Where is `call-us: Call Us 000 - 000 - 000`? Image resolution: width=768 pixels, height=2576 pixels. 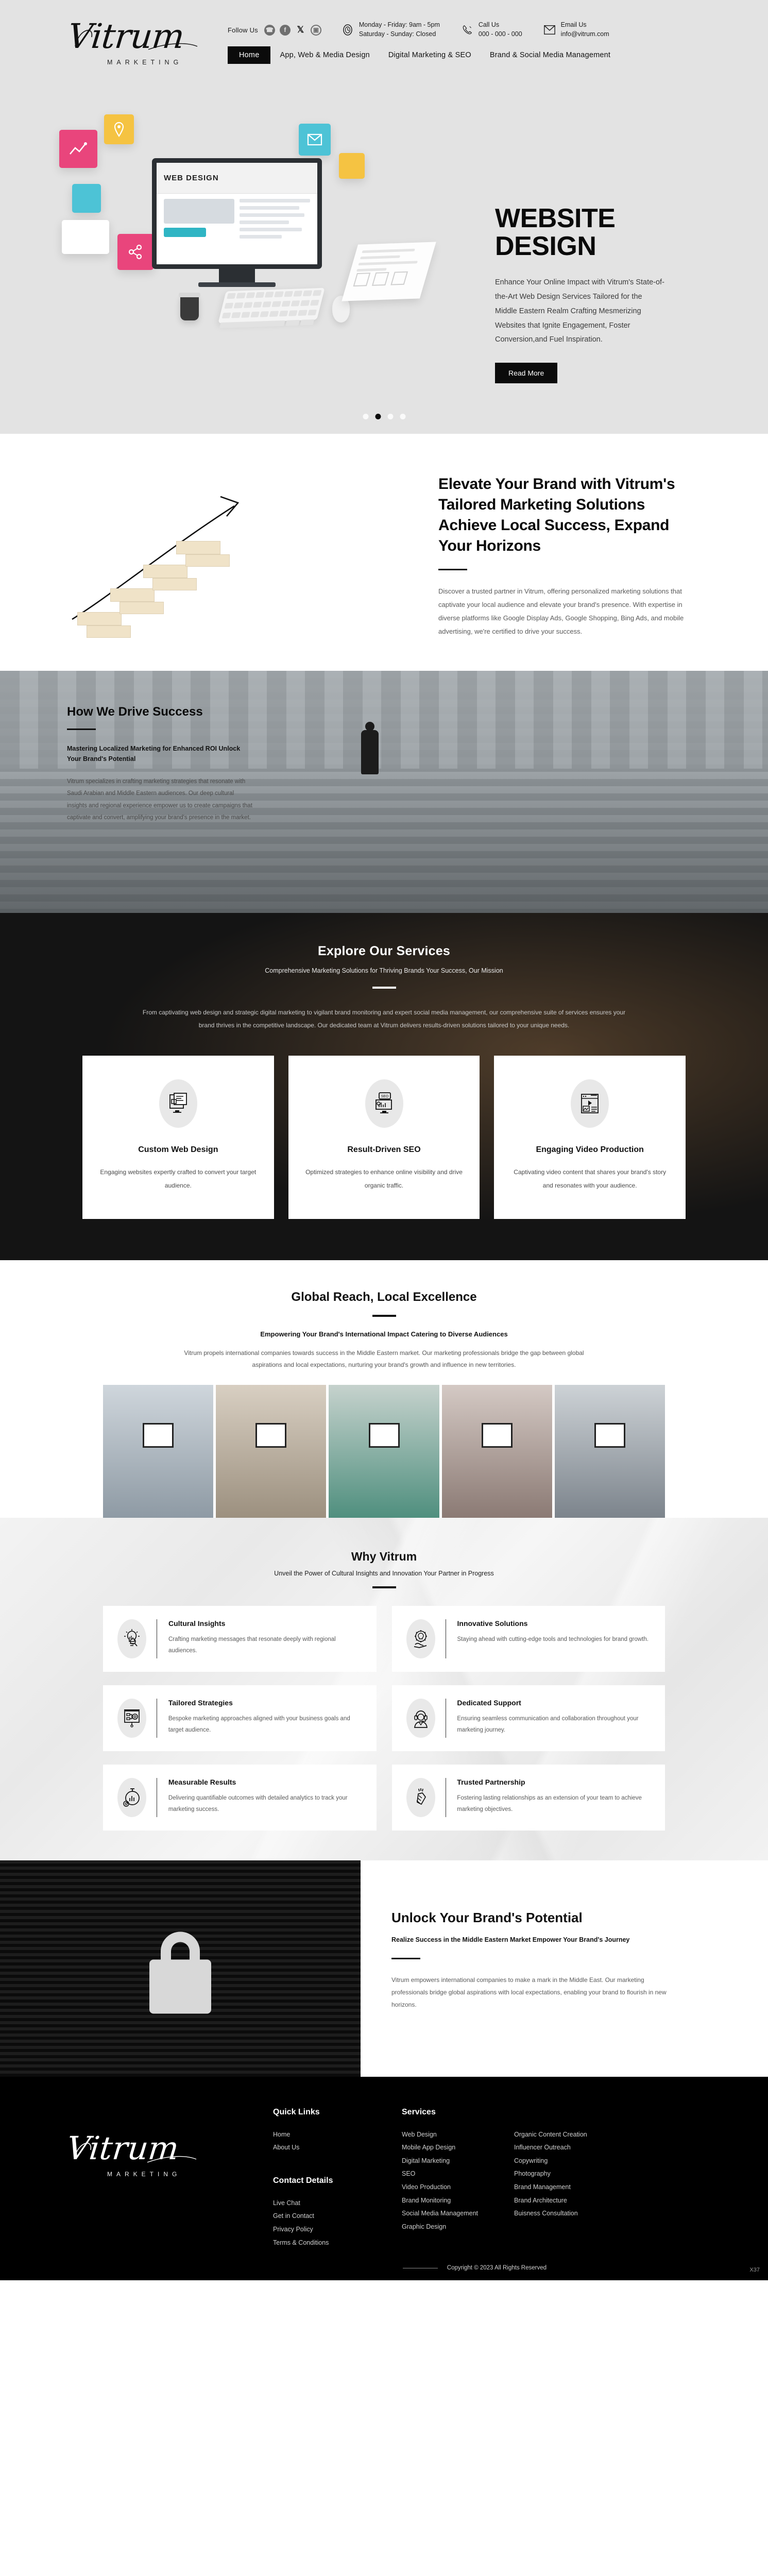 call-us: Call Us 000 - 000 - 000 is located at coordinates (491, 30).